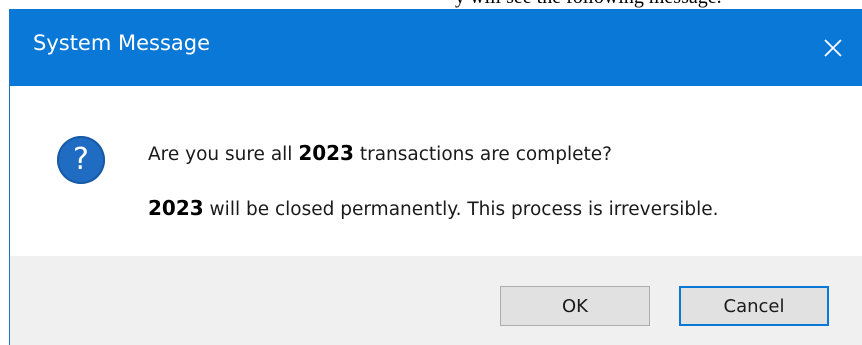 The height and width of the screenshot is (345, 862). I want to click on background-strip: y will see the following message., so click(431, 4).